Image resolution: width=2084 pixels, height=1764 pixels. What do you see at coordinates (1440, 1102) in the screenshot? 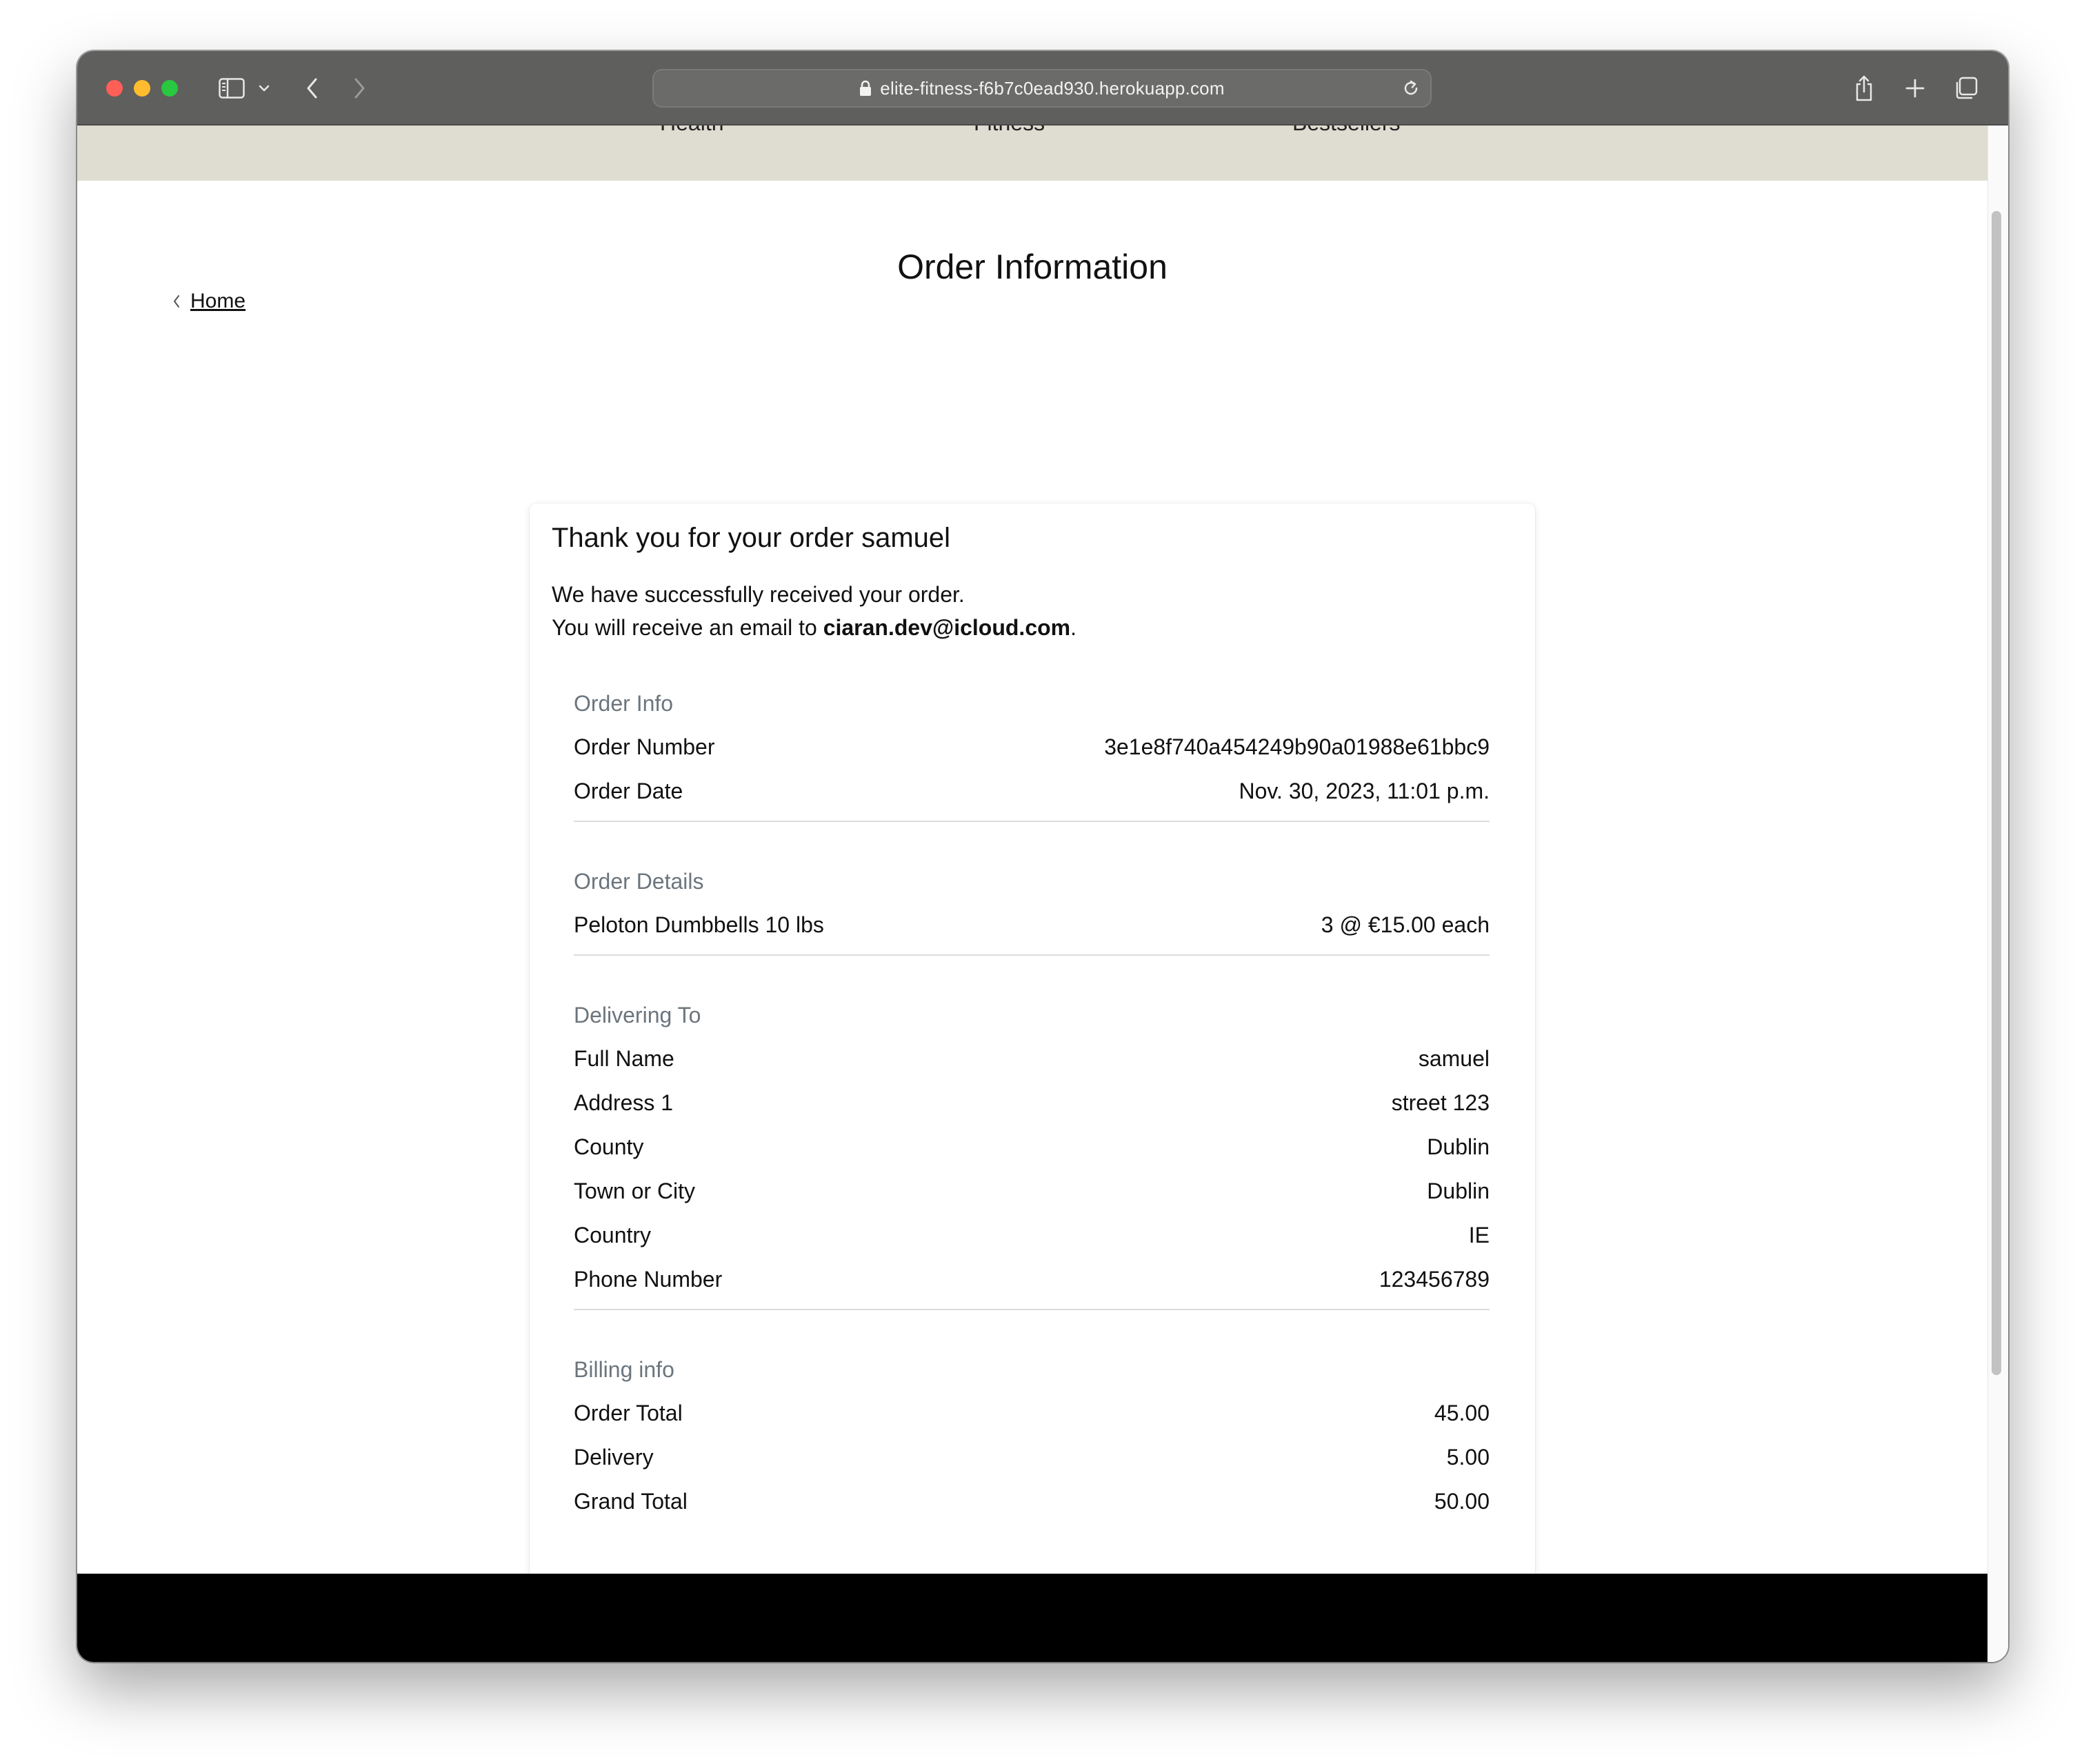
I see `row-value: street 123` at bounding box center [1440, 1102].